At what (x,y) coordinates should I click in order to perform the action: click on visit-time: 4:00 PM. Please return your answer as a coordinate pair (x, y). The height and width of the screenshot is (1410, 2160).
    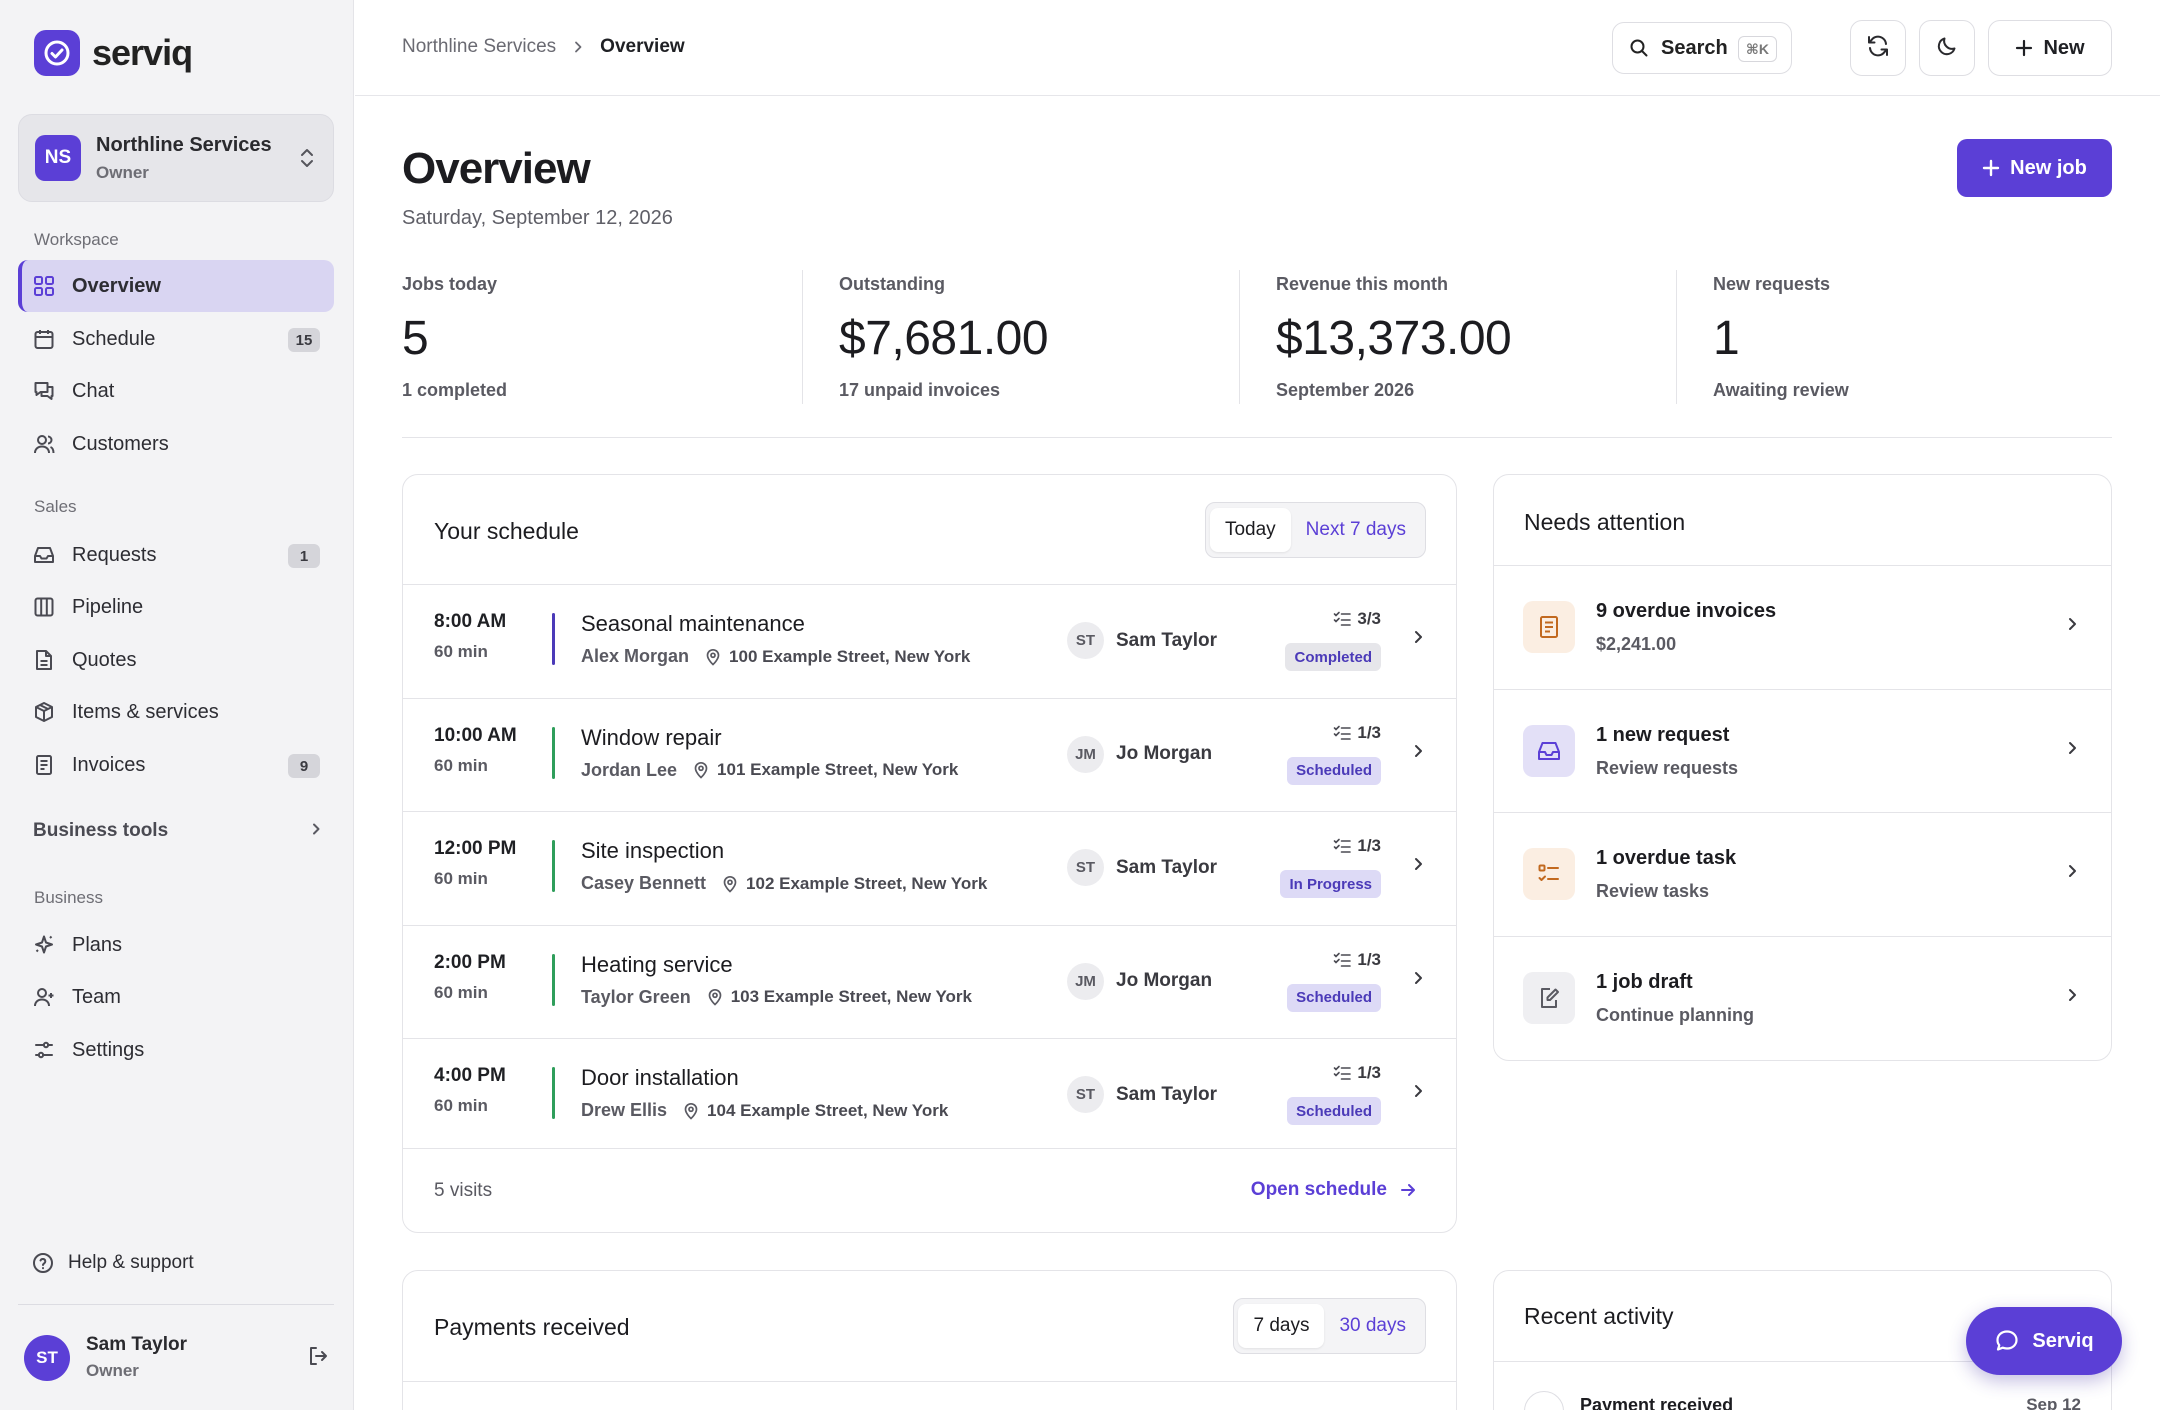
    Looking at the image, I should click on (470, 1075).